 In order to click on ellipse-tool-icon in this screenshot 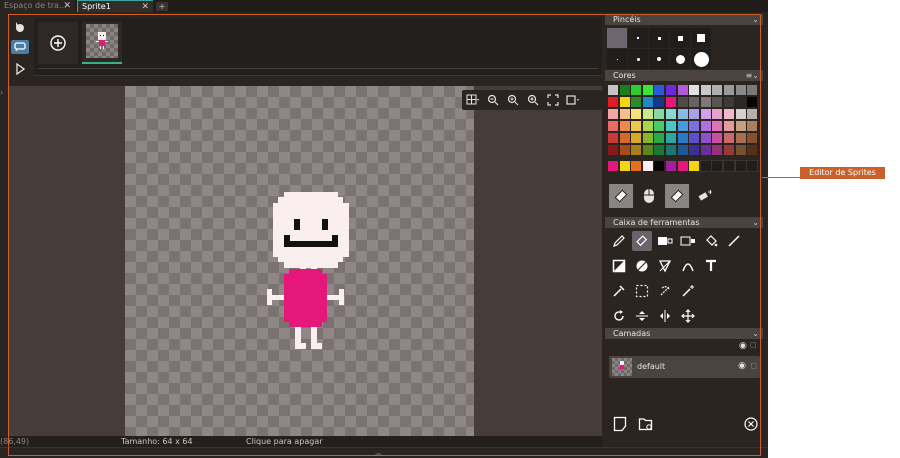, I will do `click(642, 266)`.